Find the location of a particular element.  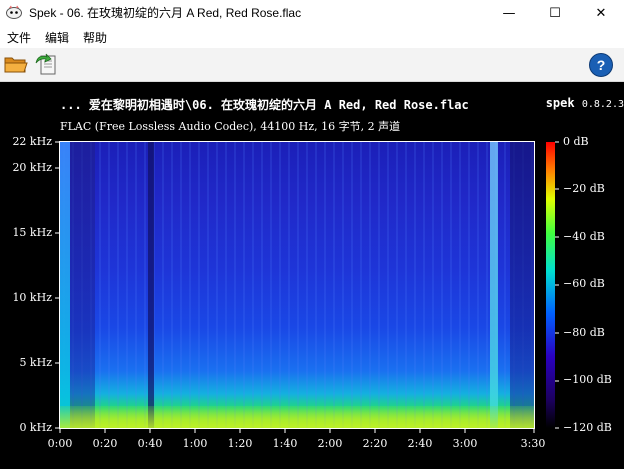

minimize-button: — is located at coordinates (509, 13).